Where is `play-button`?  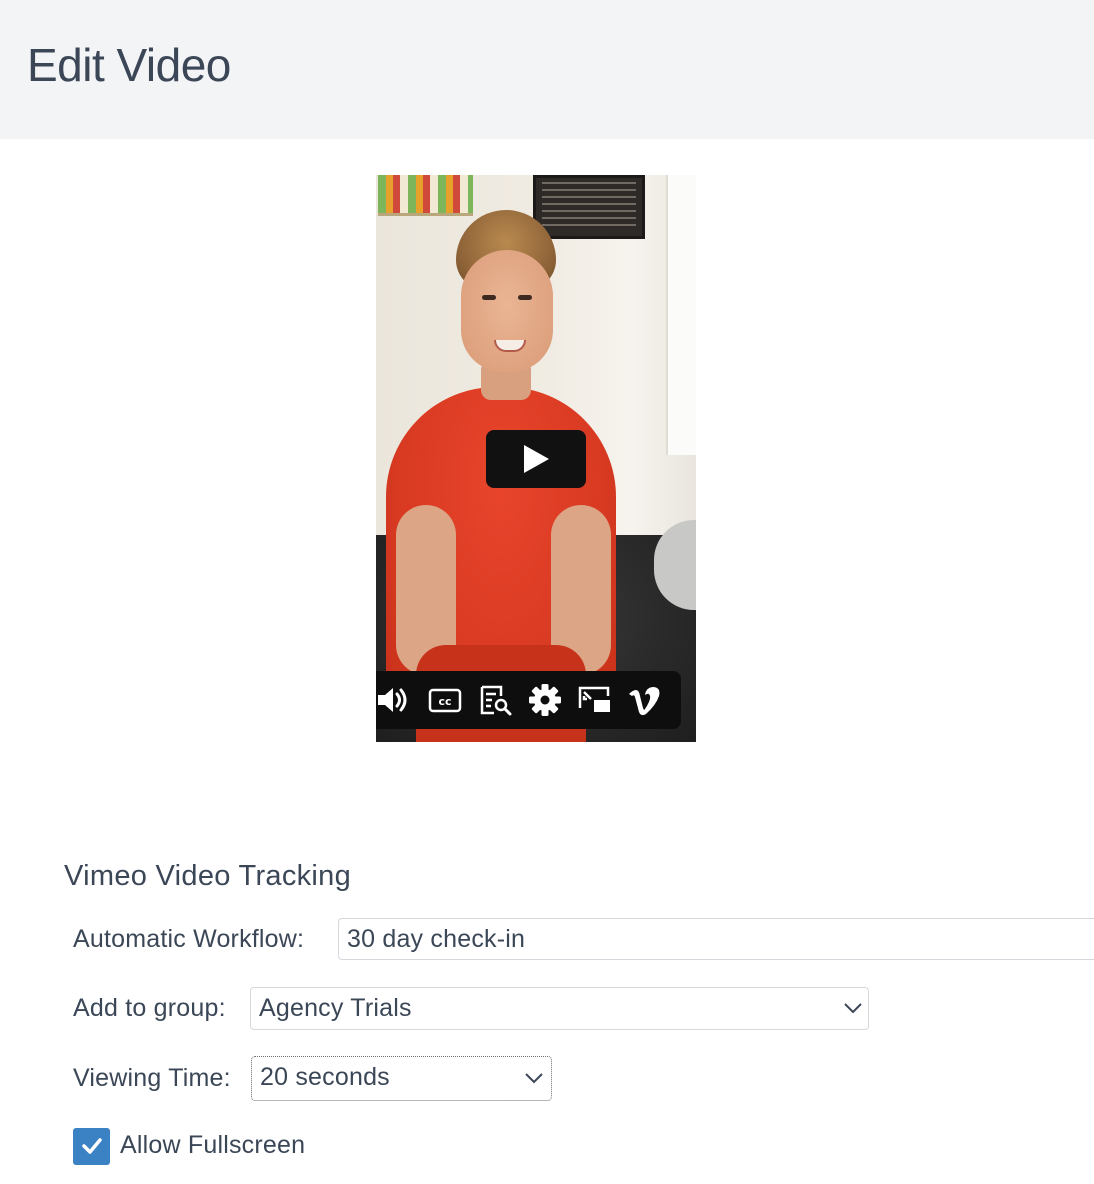
play-button is located at coordinates (536, 459).